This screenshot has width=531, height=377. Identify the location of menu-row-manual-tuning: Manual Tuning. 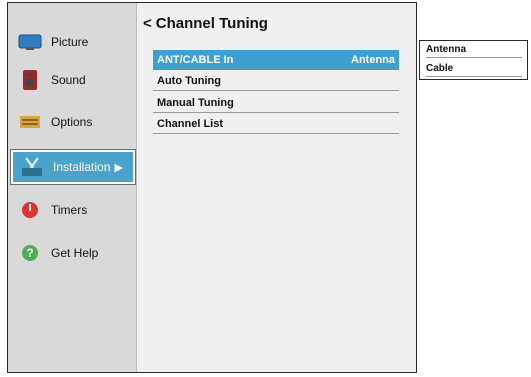
(276, 103).